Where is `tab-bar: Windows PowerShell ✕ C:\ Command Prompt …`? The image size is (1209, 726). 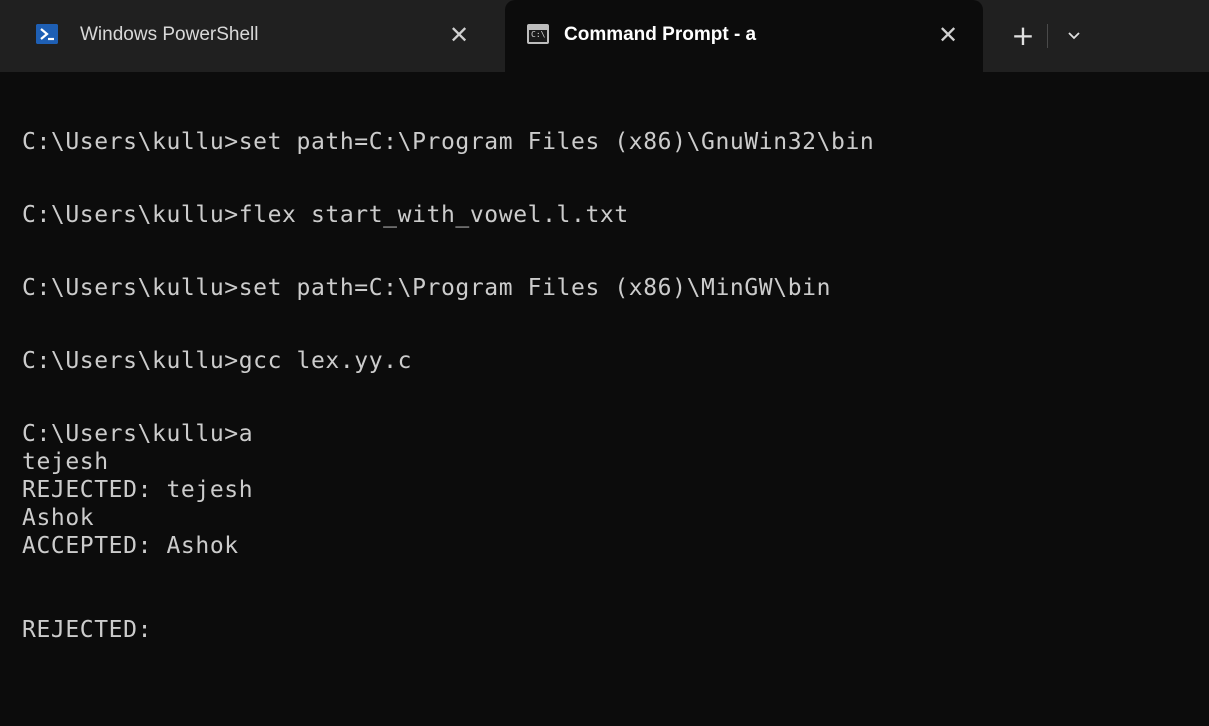
tab-bar: Windows PowerShell ✕ C:\ Command Prompt … is located at coordinates (604, 36).